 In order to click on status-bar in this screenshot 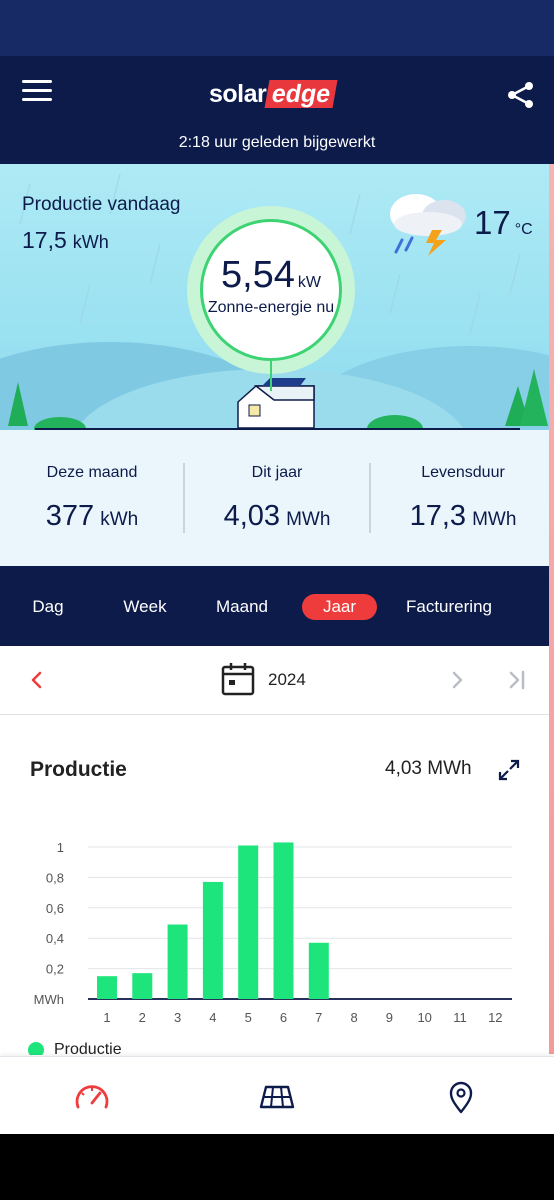, I will do `click(277, 28)`.